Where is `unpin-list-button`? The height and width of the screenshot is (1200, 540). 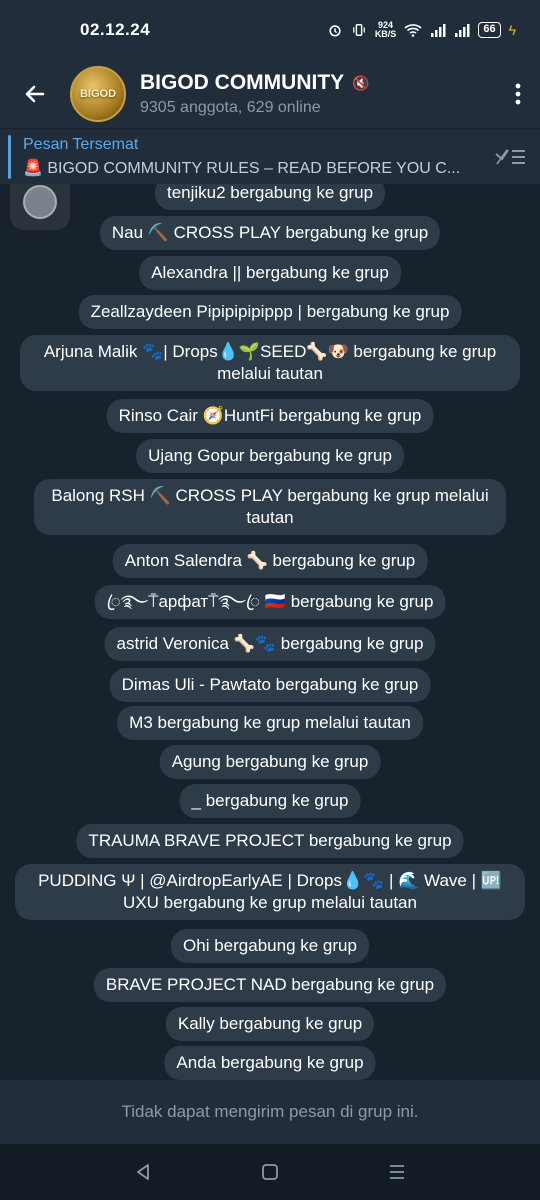
unpin-list-button is located at coordinates (510, 157).